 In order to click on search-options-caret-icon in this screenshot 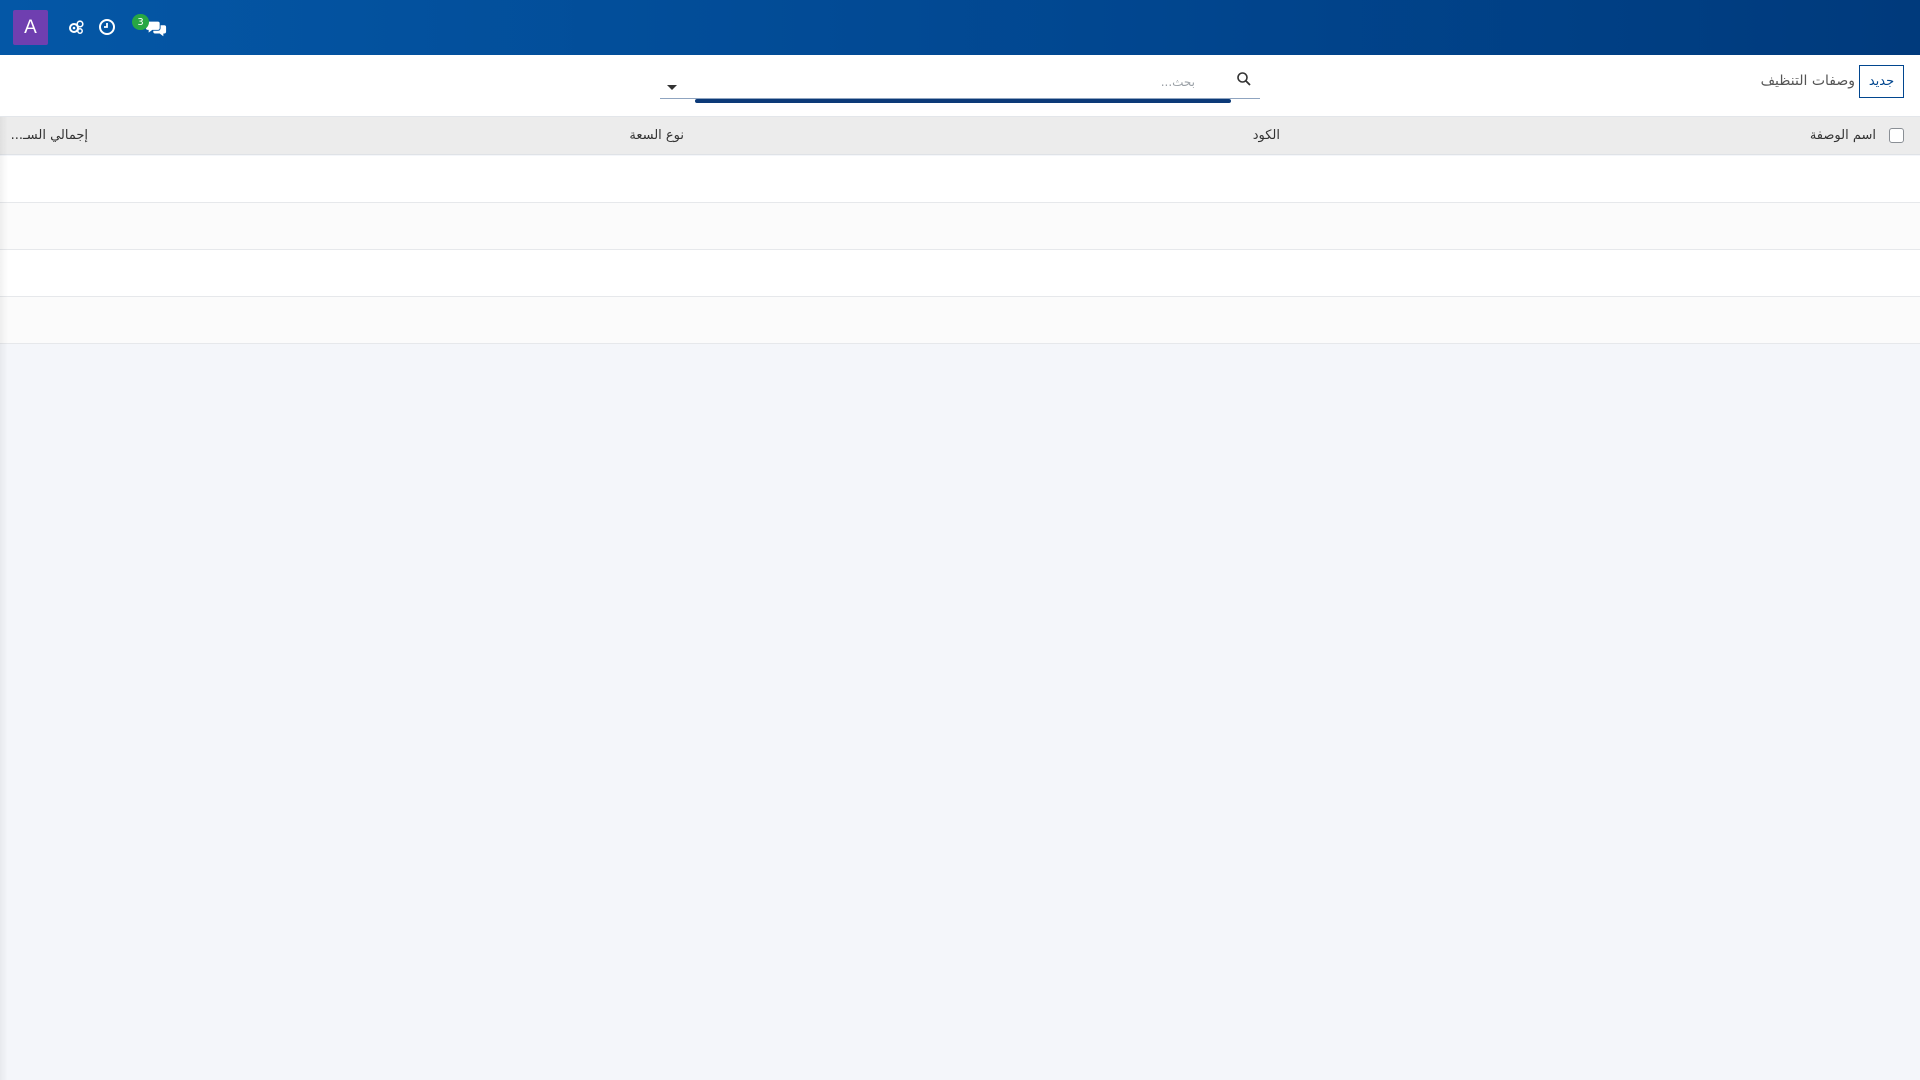, I will do `click(672, 83)`.